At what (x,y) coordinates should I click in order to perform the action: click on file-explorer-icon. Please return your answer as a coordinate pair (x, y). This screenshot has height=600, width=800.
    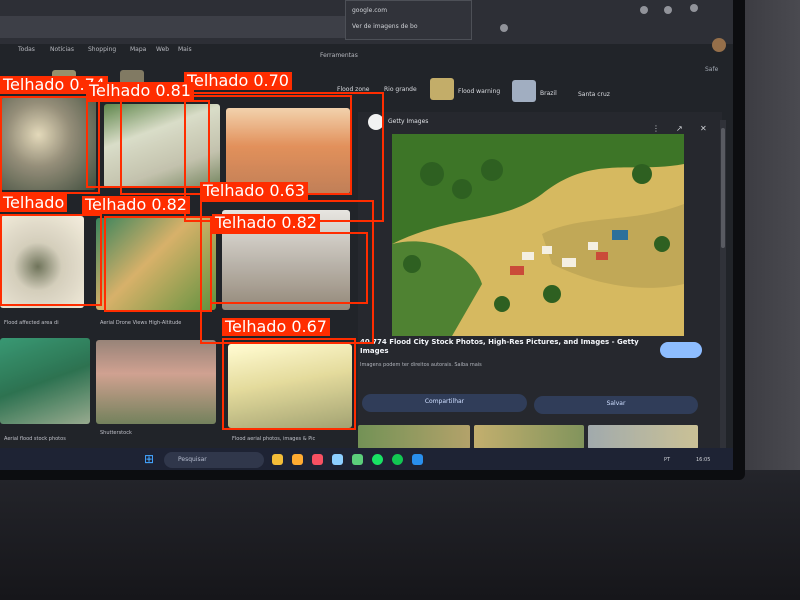
    Looking at the image, I should click on (277, 459).